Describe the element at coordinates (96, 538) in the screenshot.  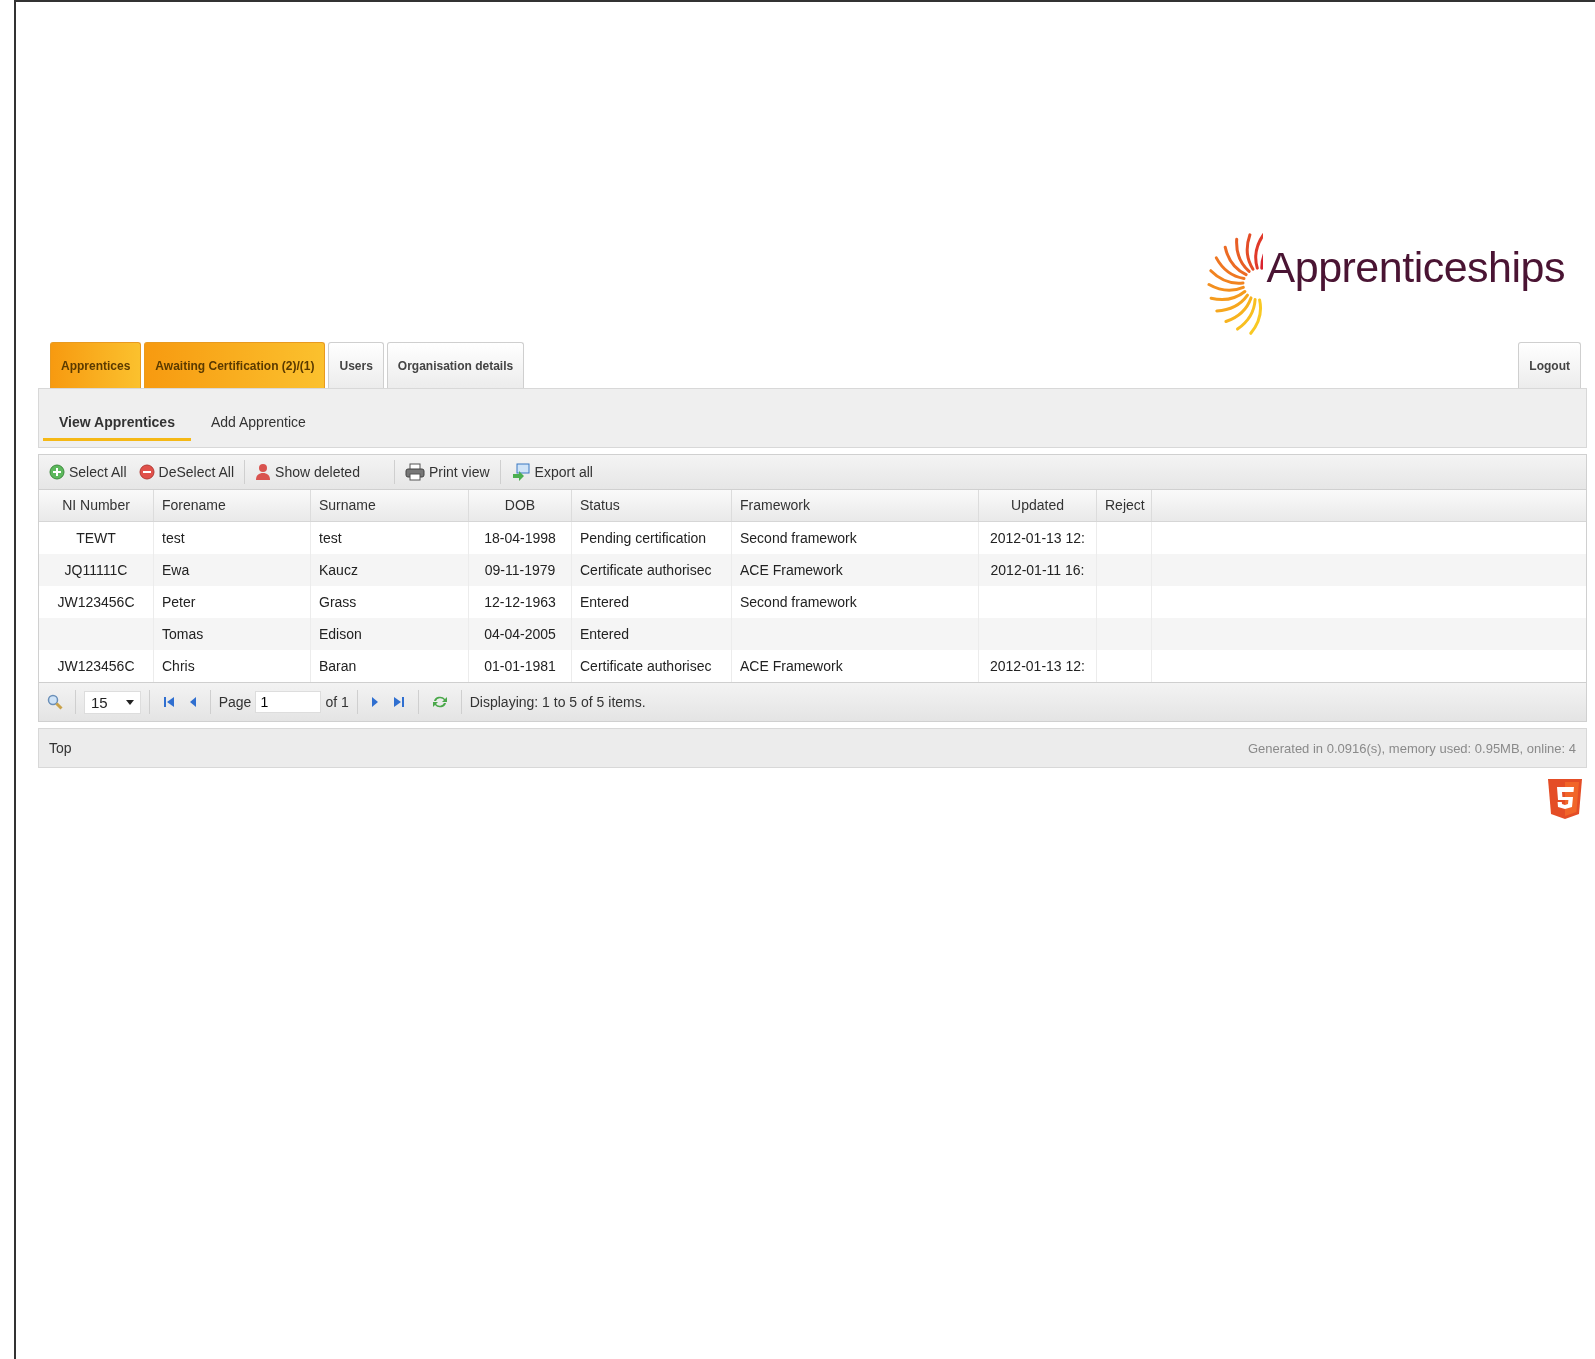
I see `table-cell: TEWT` at that location.